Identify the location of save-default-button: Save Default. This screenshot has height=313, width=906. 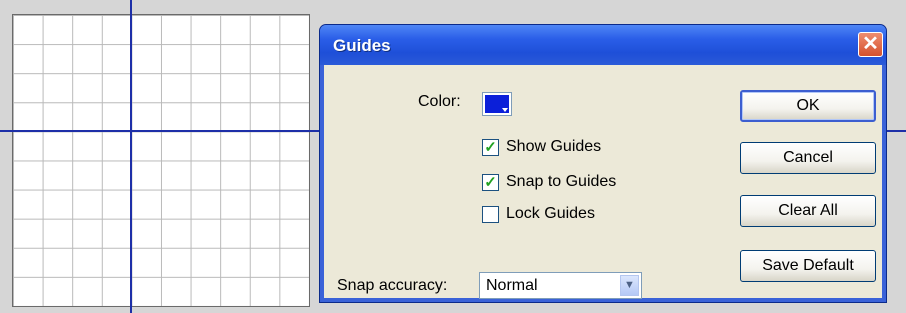
(808, 266).